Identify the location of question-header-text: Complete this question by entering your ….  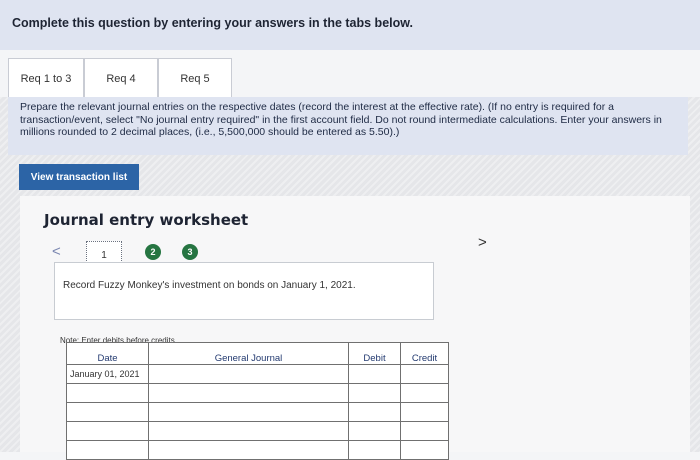
(212, 23).